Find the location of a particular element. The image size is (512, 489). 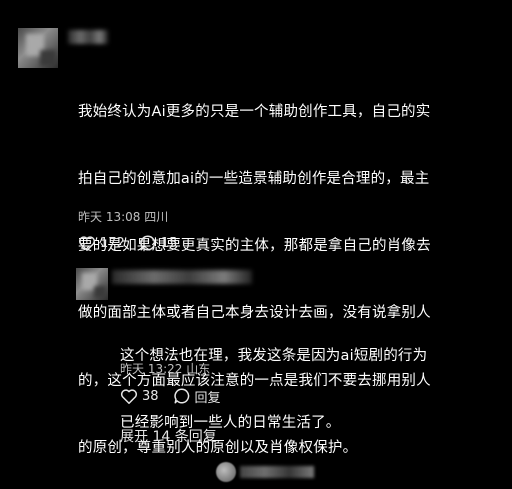

expand-replies-link: 展开 14 条回复 is located at coordinates (168, 436).